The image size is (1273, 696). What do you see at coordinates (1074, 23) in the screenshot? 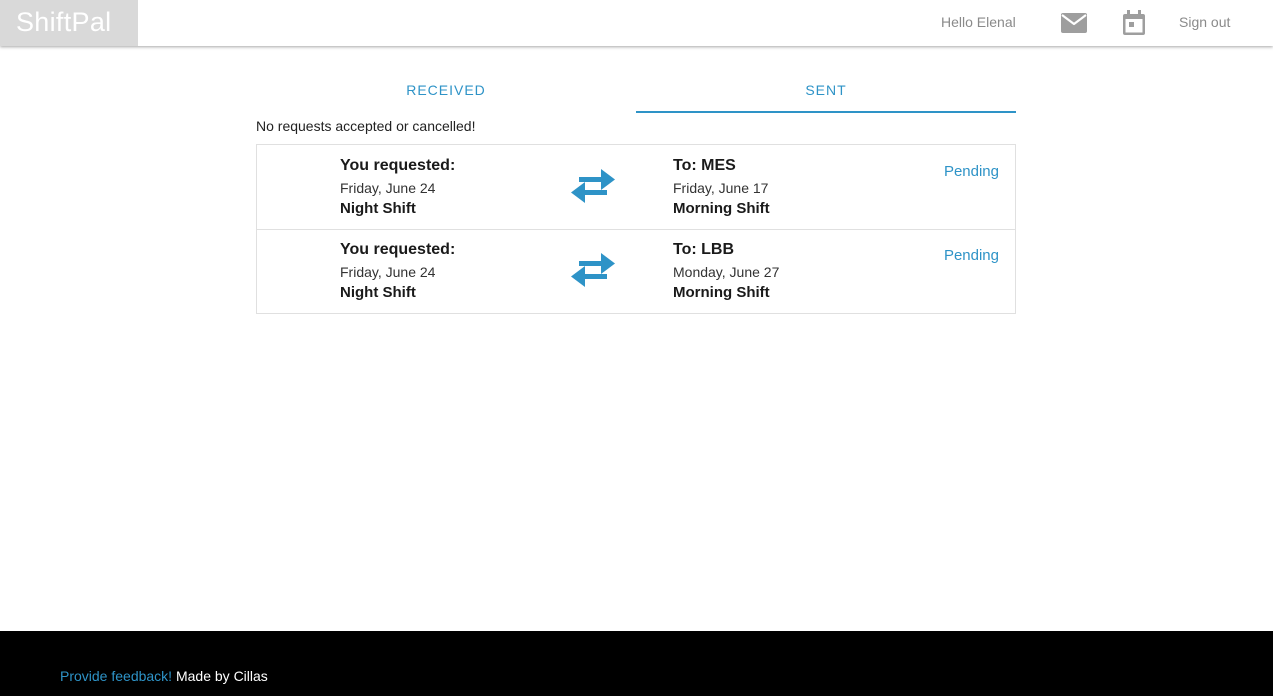
I see `mail-icon` at bounding box center [1074, 23].